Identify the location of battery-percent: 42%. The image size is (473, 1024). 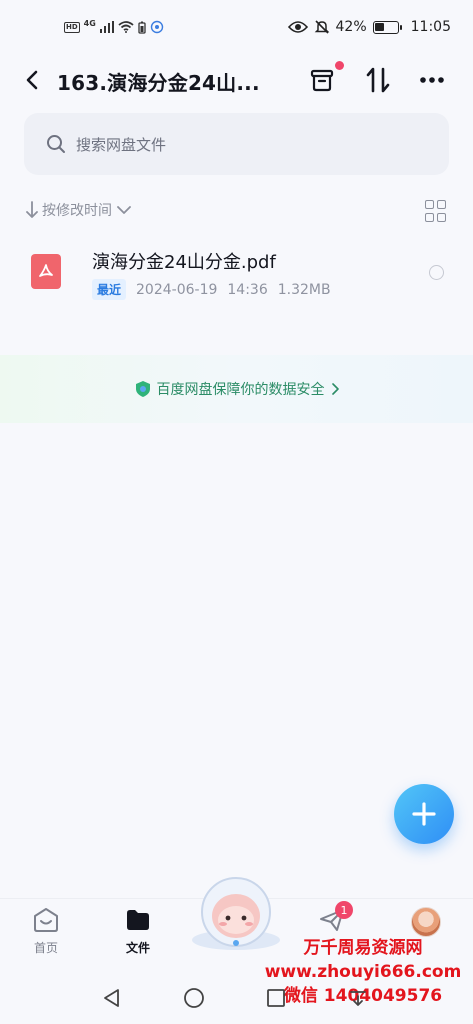
(351, 27).